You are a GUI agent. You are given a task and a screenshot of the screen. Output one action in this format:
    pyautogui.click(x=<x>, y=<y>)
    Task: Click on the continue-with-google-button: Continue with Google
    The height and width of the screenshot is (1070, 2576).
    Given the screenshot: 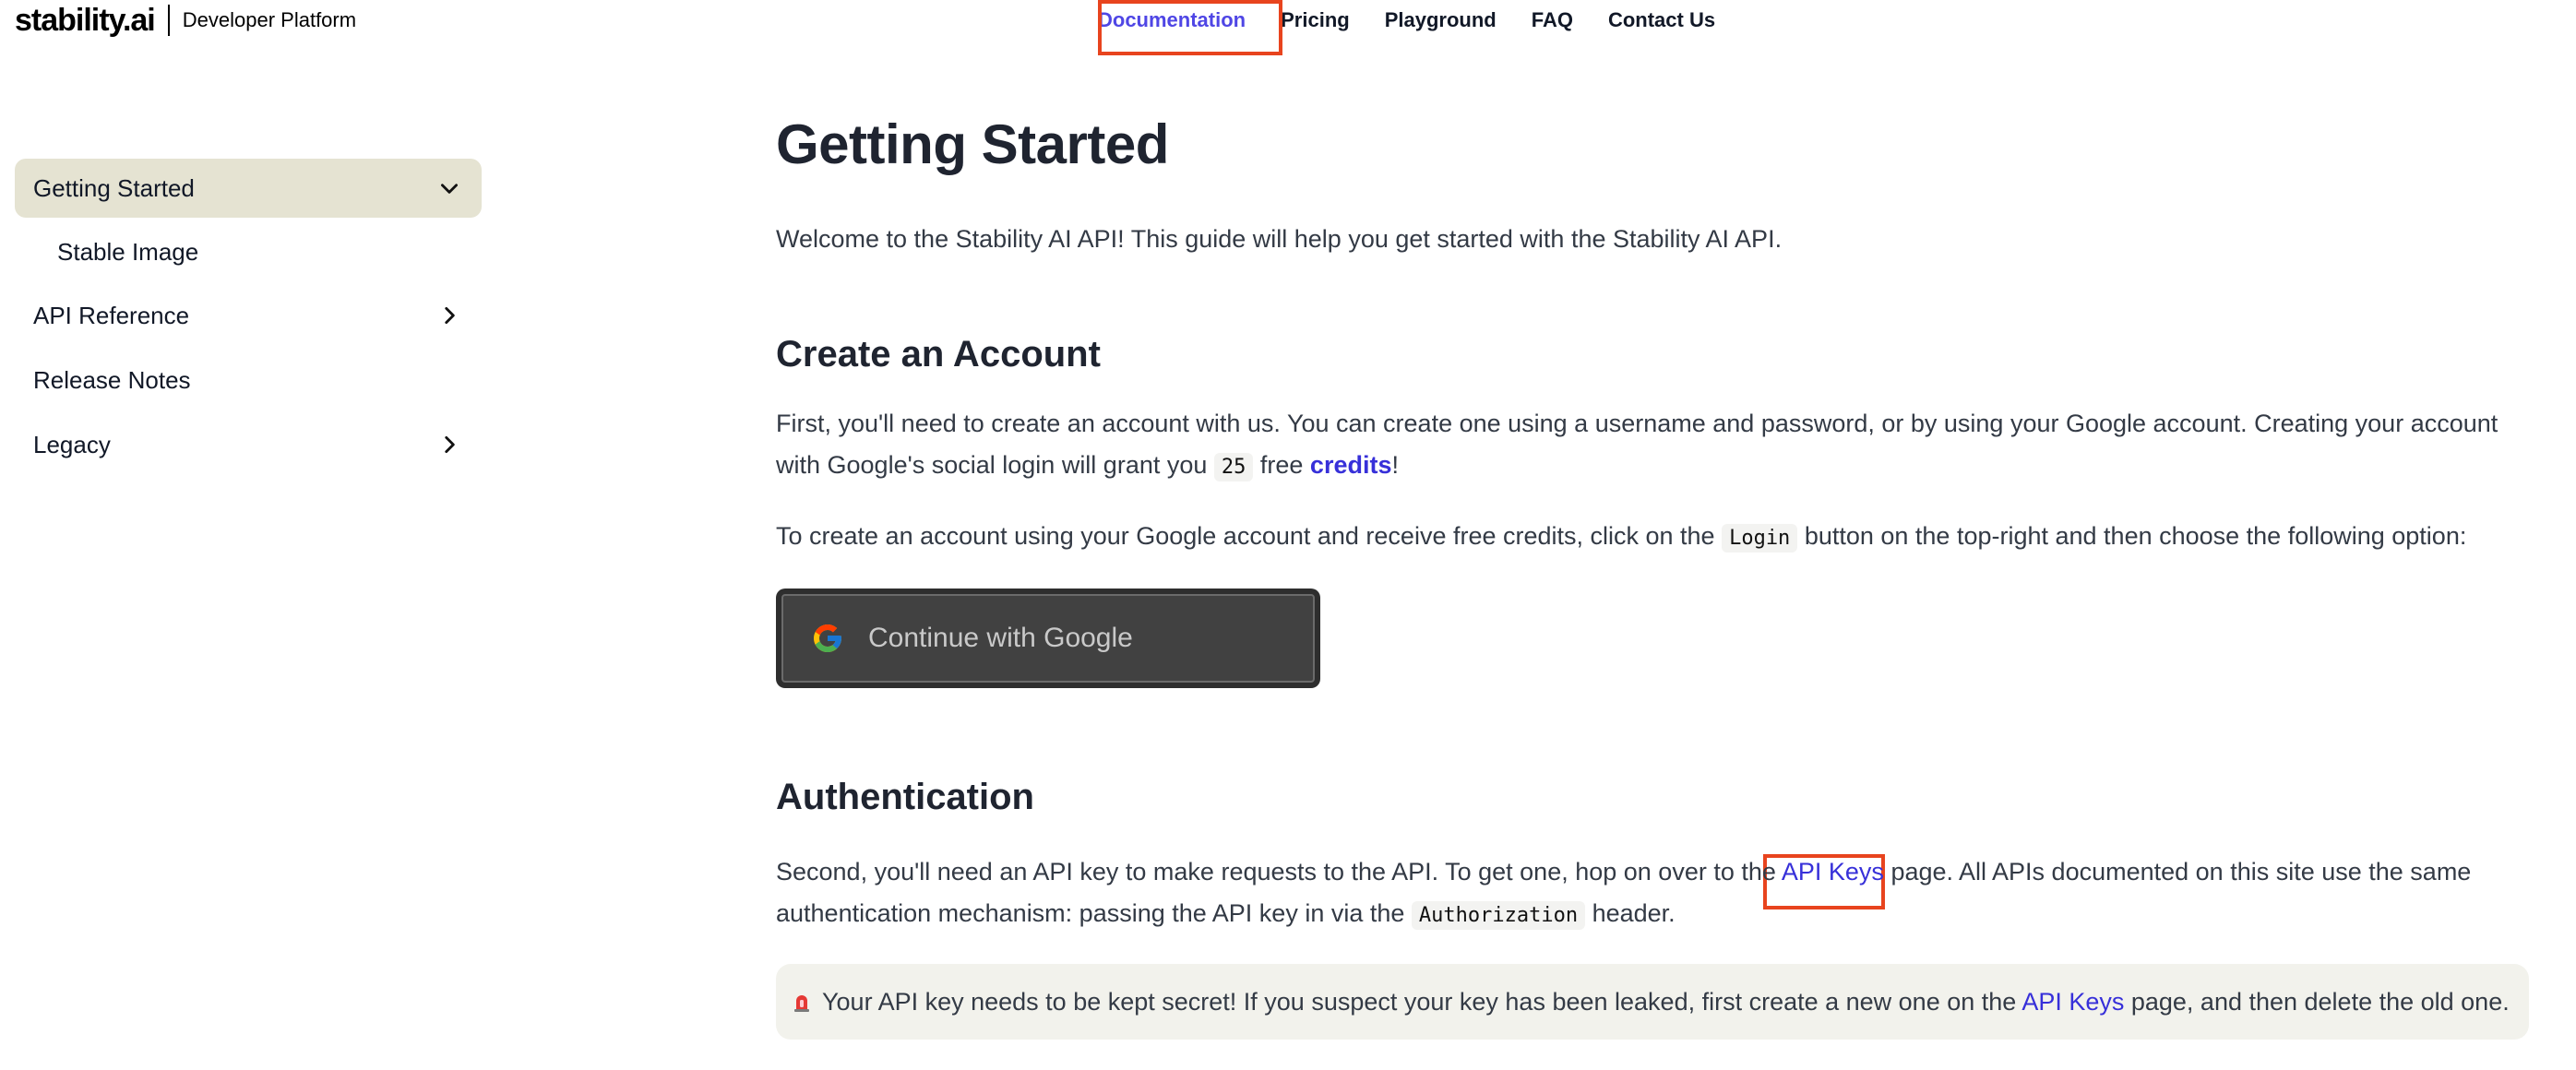 What is the action you would take?
    pyautogui.click(x=1048, y=638)
    